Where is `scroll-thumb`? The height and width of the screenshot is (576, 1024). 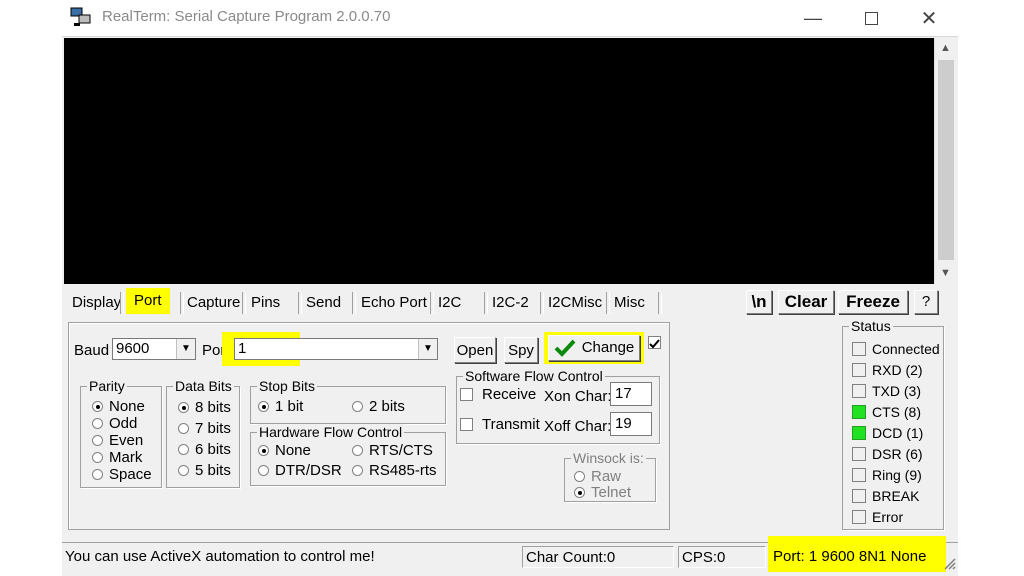
scroll-thumb is located at coordinates (946, 160).